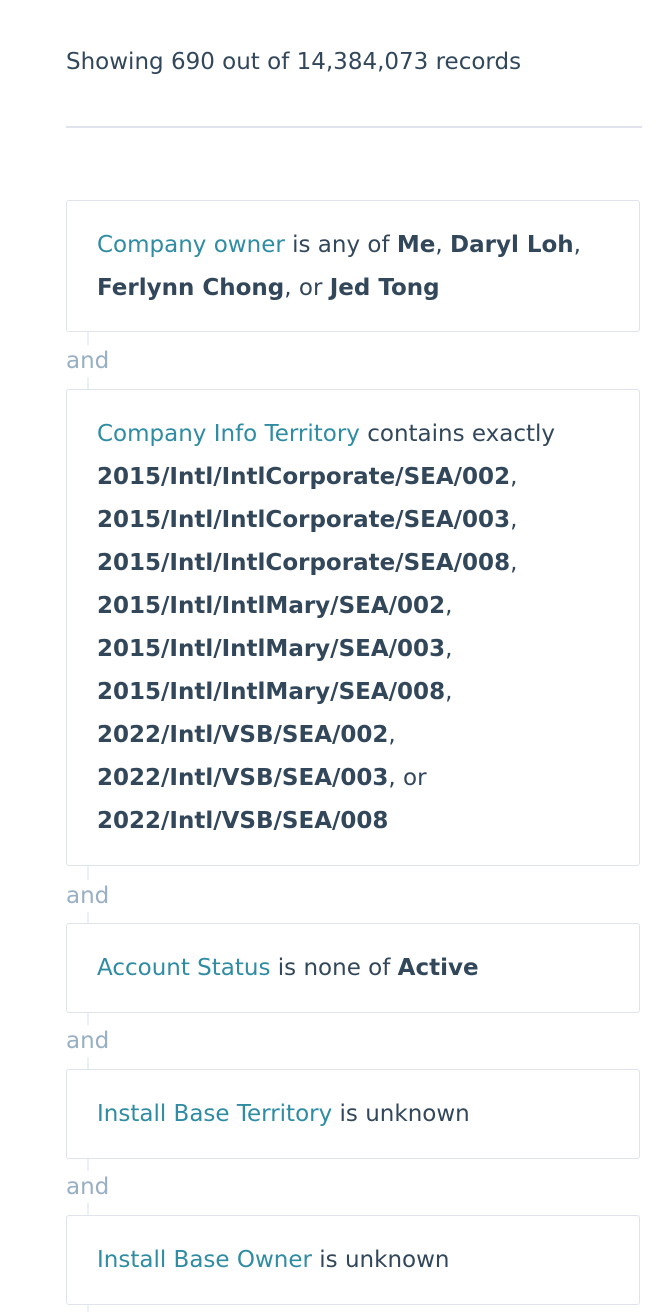 The height and width of the screenshot is (1312, 668). What do you see at coordinates (304, 477) in the screenshot?
I see `filter-value: 2015/Intl/IntlCorporate/SEA/002` at bounding box center [304, 477].